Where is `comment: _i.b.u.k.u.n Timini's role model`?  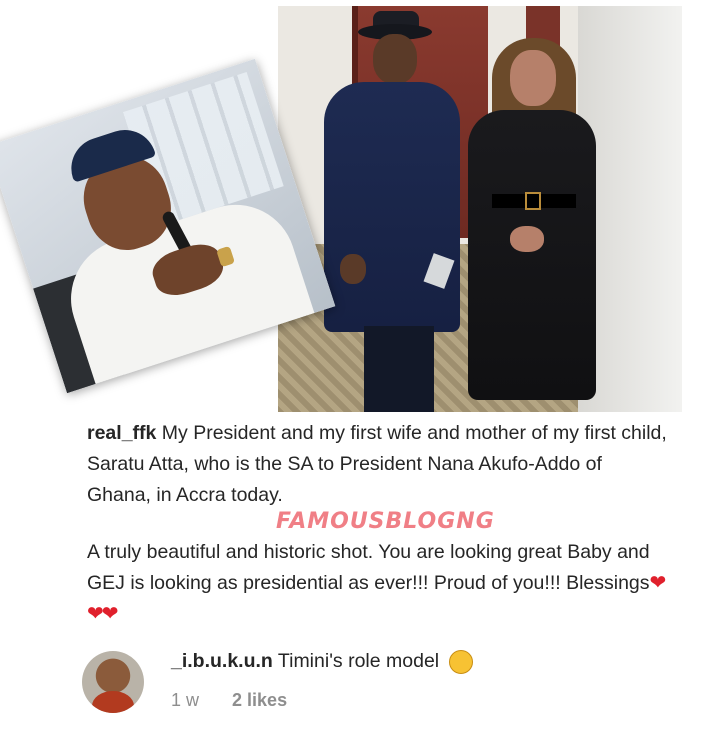 comment: _i.b.u.k.u.n Timini's role model is located at coordinates (322, 662).